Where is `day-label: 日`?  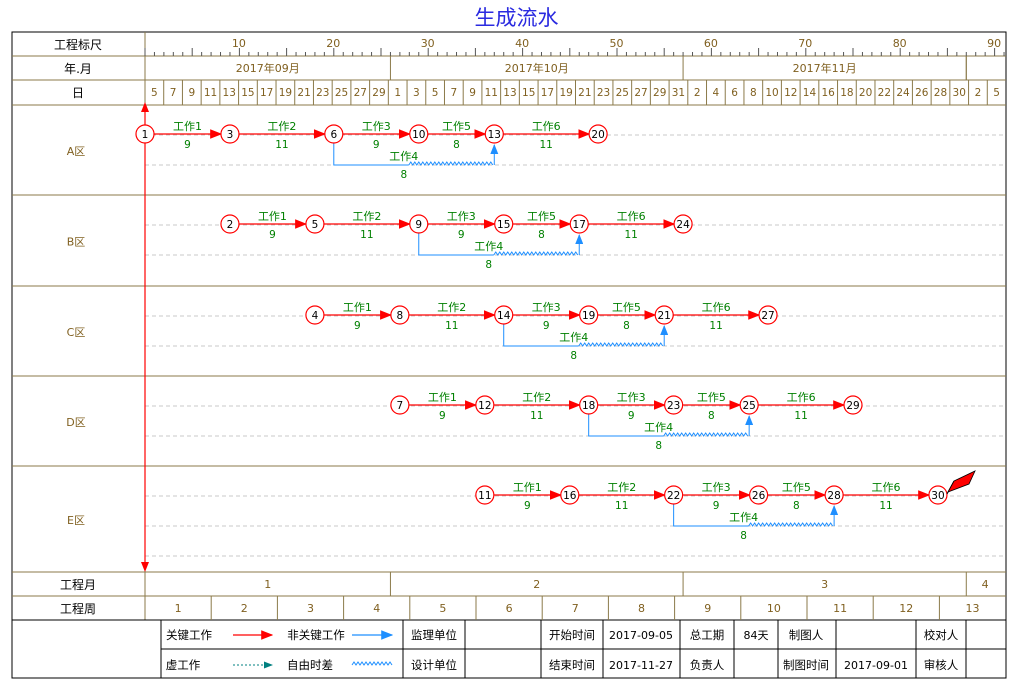
day-label: 日 is located at coordinates (78, 93).